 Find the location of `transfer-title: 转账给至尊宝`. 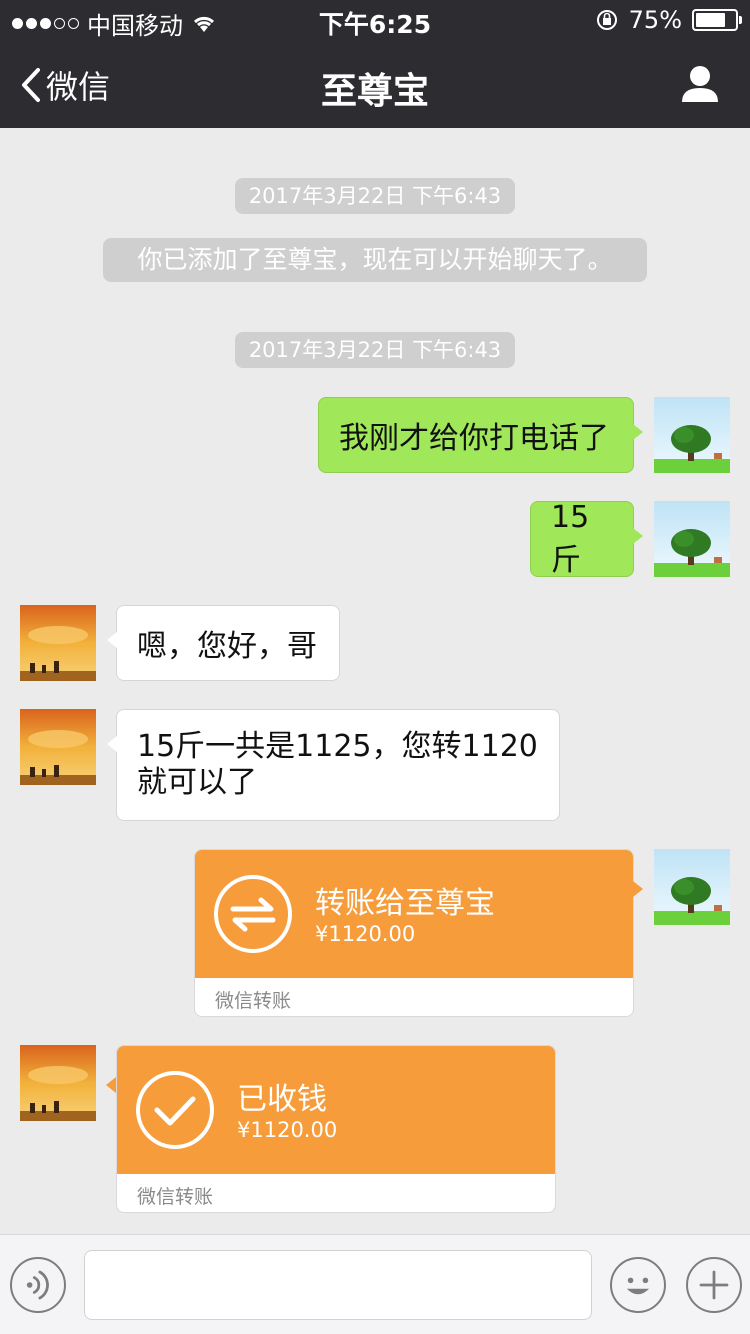

transfer-title: 转账给至尊宝 is located at coordinates (405, 903).